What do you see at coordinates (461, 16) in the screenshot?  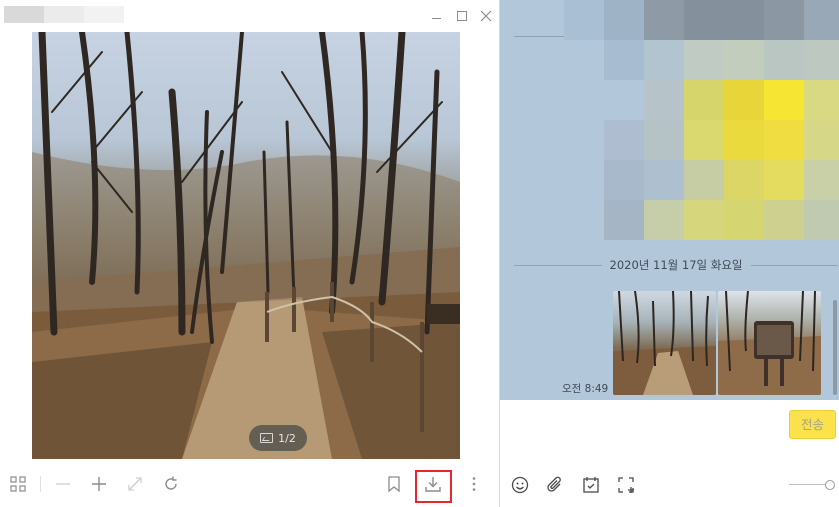 I see `maximize-button` at bounding box center [461, 16].